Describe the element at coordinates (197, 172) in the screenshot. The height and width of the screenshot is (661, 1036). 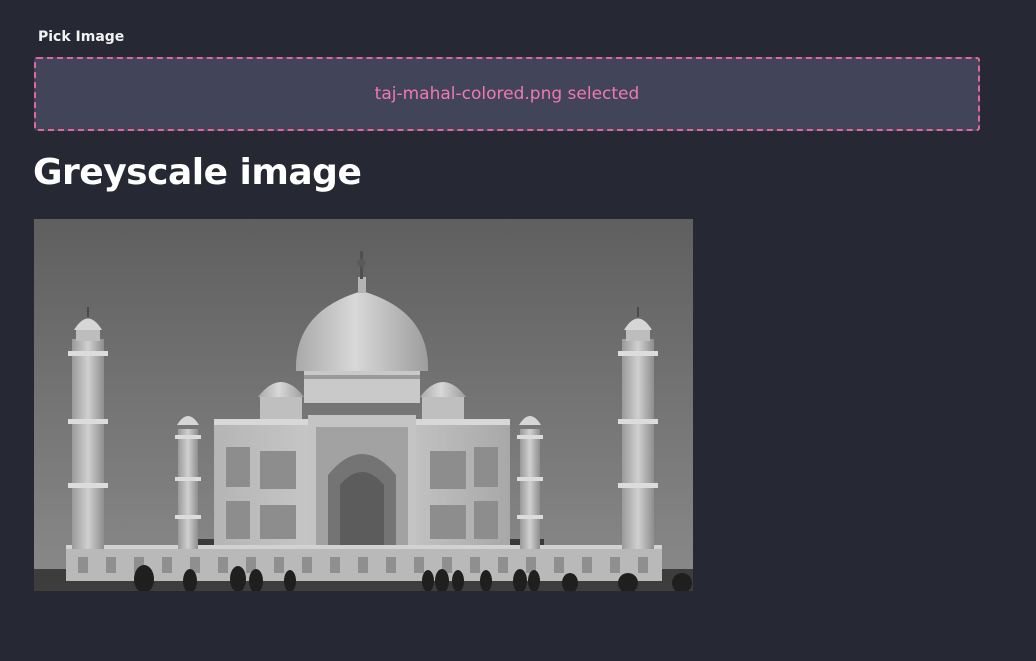
I see `page-heading: Greyscale image` at that location.